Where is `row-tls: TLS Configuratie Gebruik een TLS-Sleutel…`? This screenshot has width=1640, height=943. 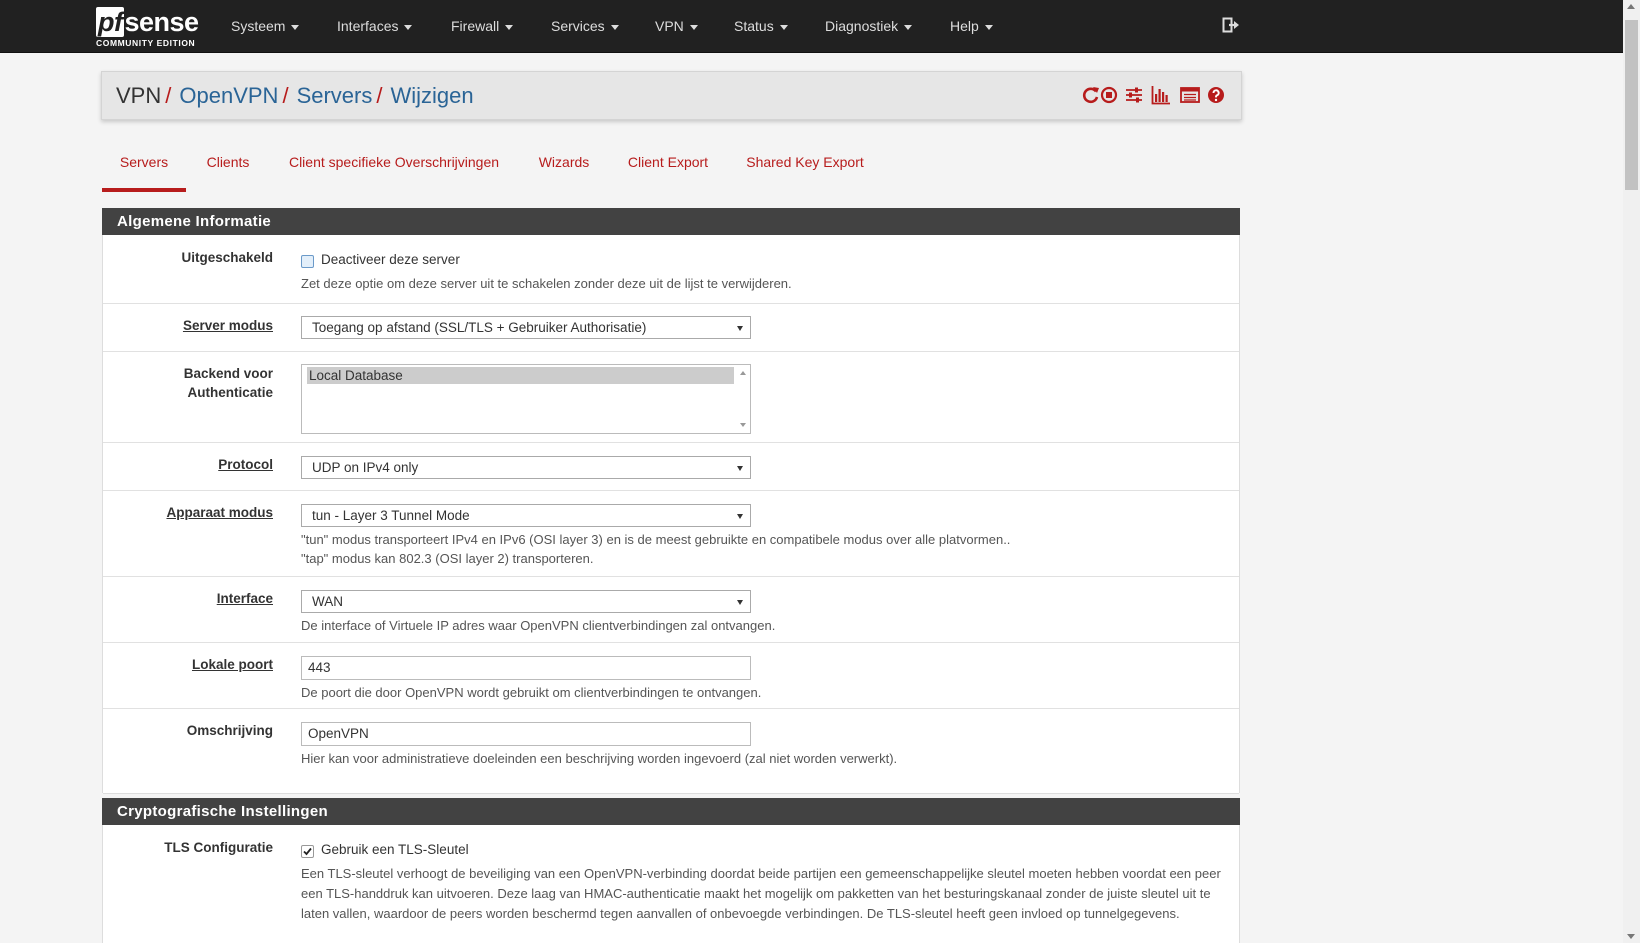 row-tls: TLS Configuratie Gebruik een TLS-Sleutel… is located at coordinates (671, 884).